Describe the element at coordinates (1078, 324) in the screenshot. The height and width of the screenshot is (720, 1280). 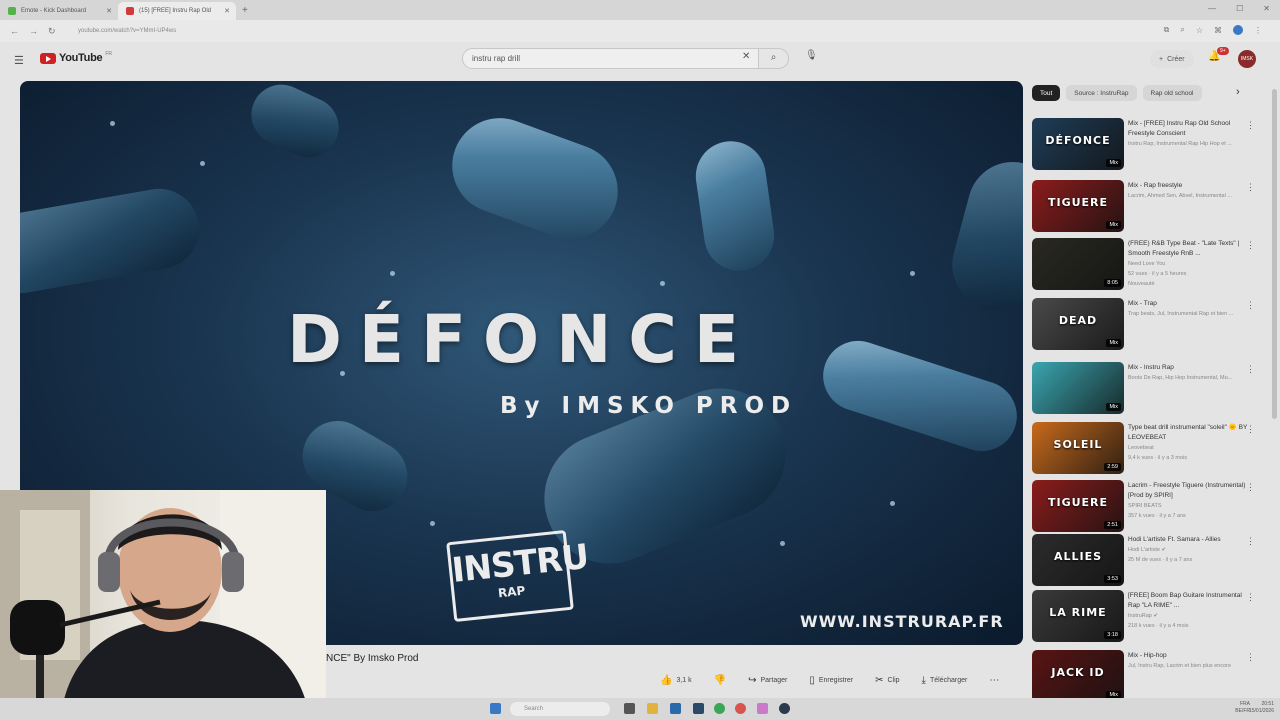
I see `recommendation-thumbnail: DEAD Mix` at that location.